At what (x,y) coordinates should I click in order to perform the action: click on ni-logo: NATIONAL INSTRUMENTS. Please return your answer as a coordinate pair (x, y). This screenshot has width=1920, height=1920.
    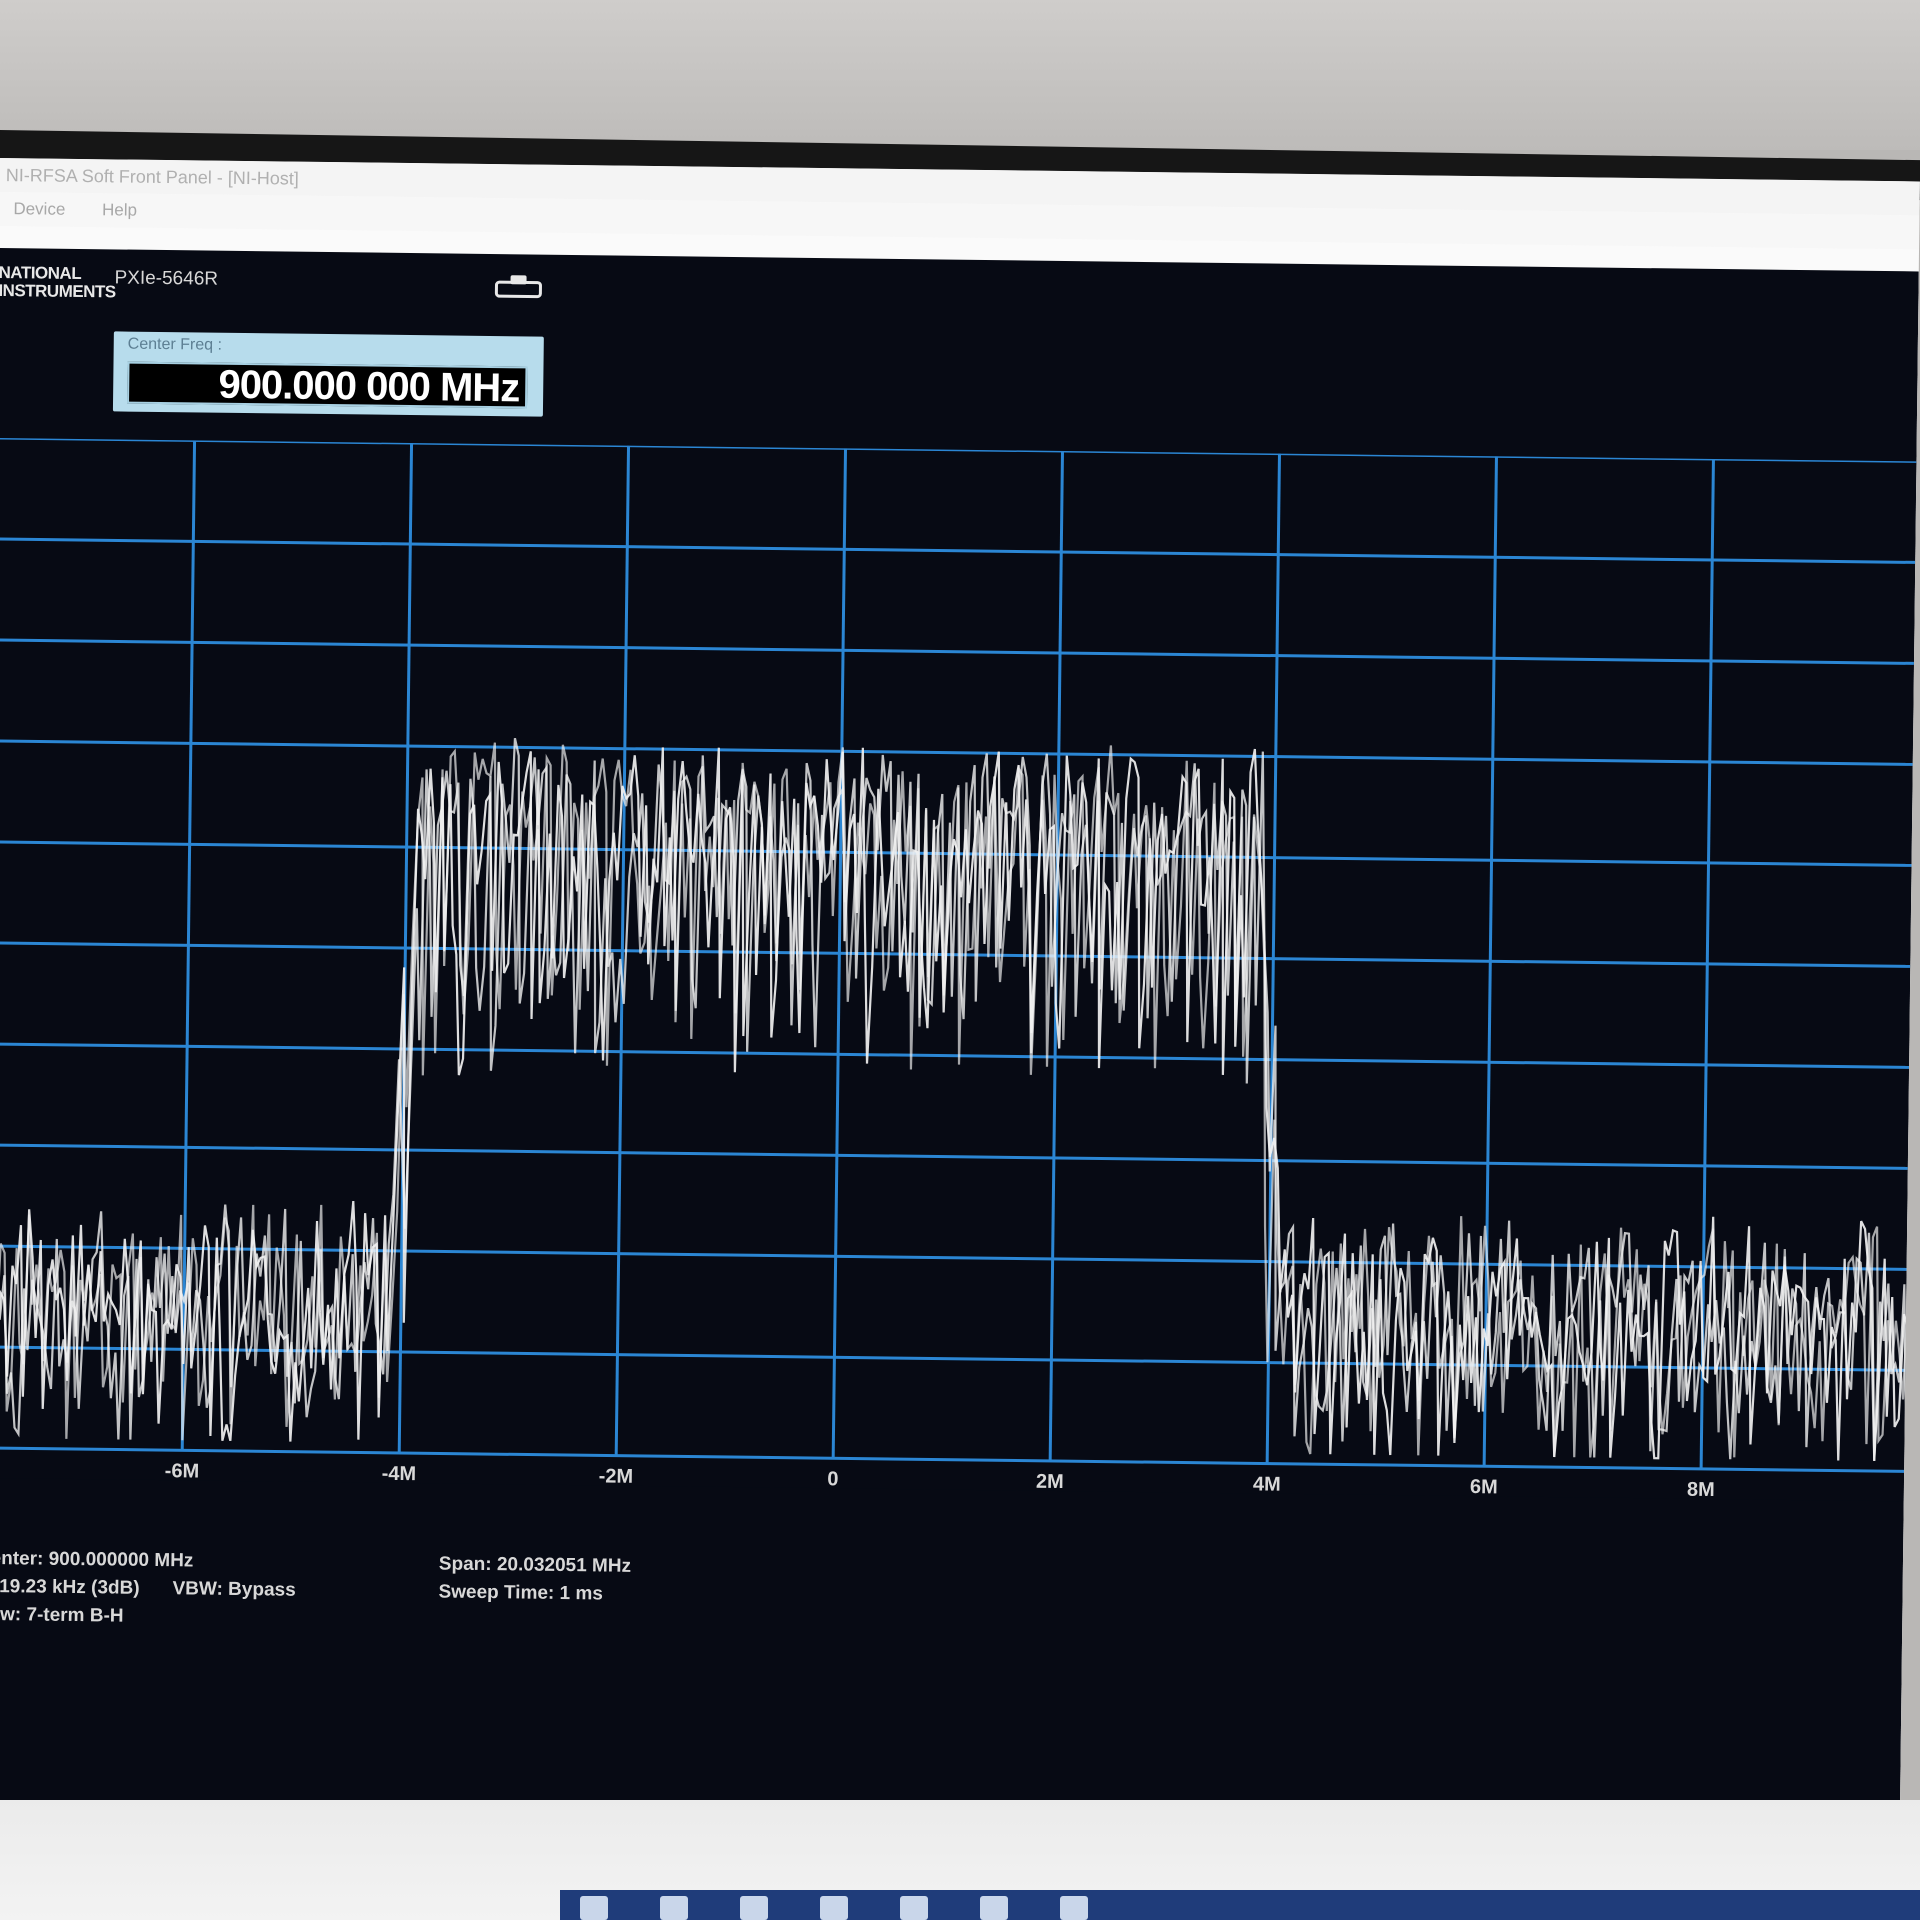
    Looking at the image, I should click on (58, 282).